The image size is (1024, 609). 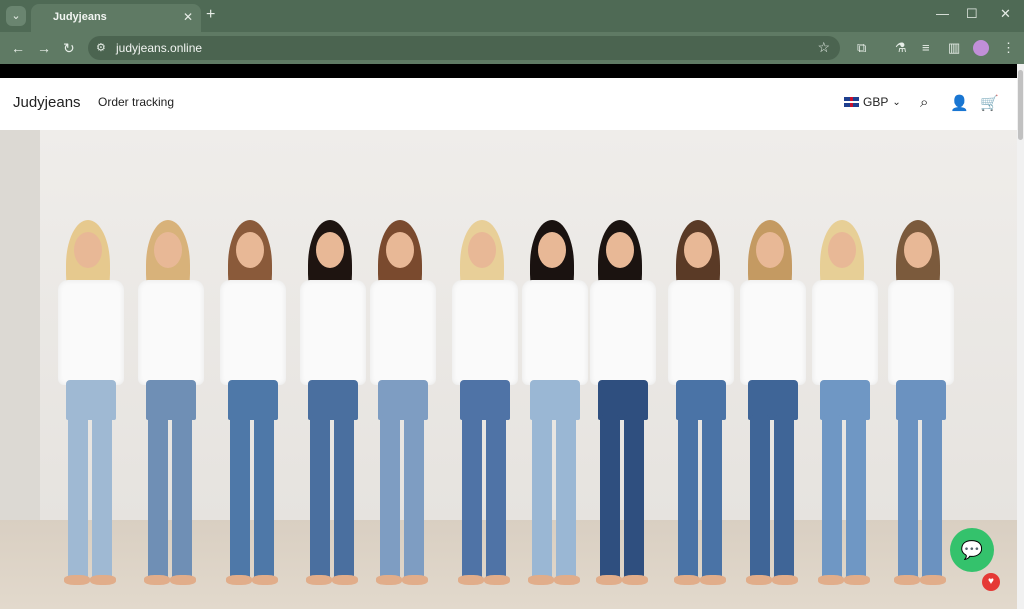 I want to click on scrollbar-thumb, so click(x=1020, y=105).